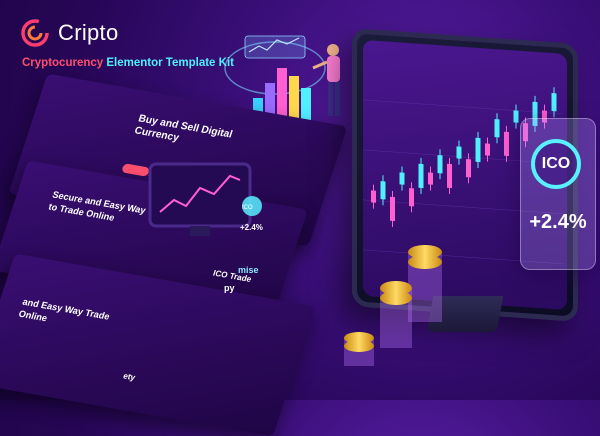 This screenshot has width=600, height=436. What do you see at coordinates (183, 128) in the screenshot?
I see `hero-title: Buy and Sell Digital Currency` at bounding box center [183, 128].